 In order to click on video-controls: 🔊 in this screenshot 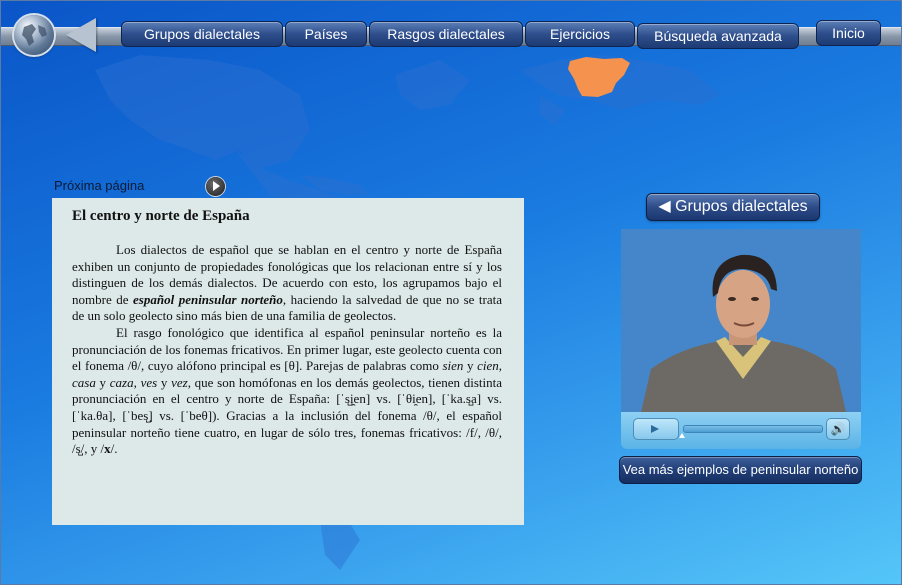, I will do `click(741, 430)`.